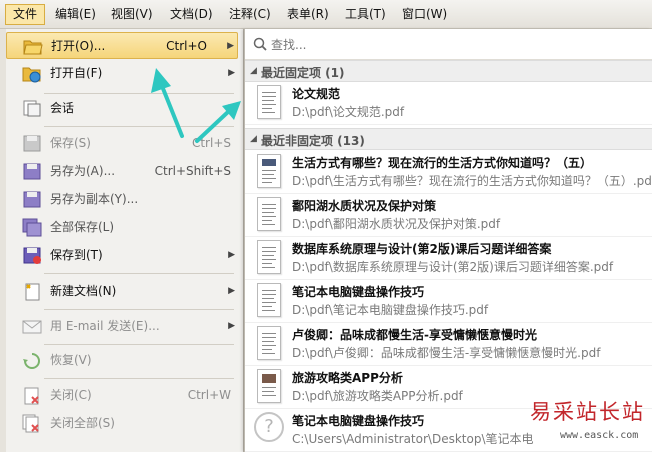 This screenshot has width=652, height=452. What do you see at coordinates (122, 73) in the screenshot?
I see `menu-item-open-from: 打开自(F) ▶` at bounding box center [122, 73].